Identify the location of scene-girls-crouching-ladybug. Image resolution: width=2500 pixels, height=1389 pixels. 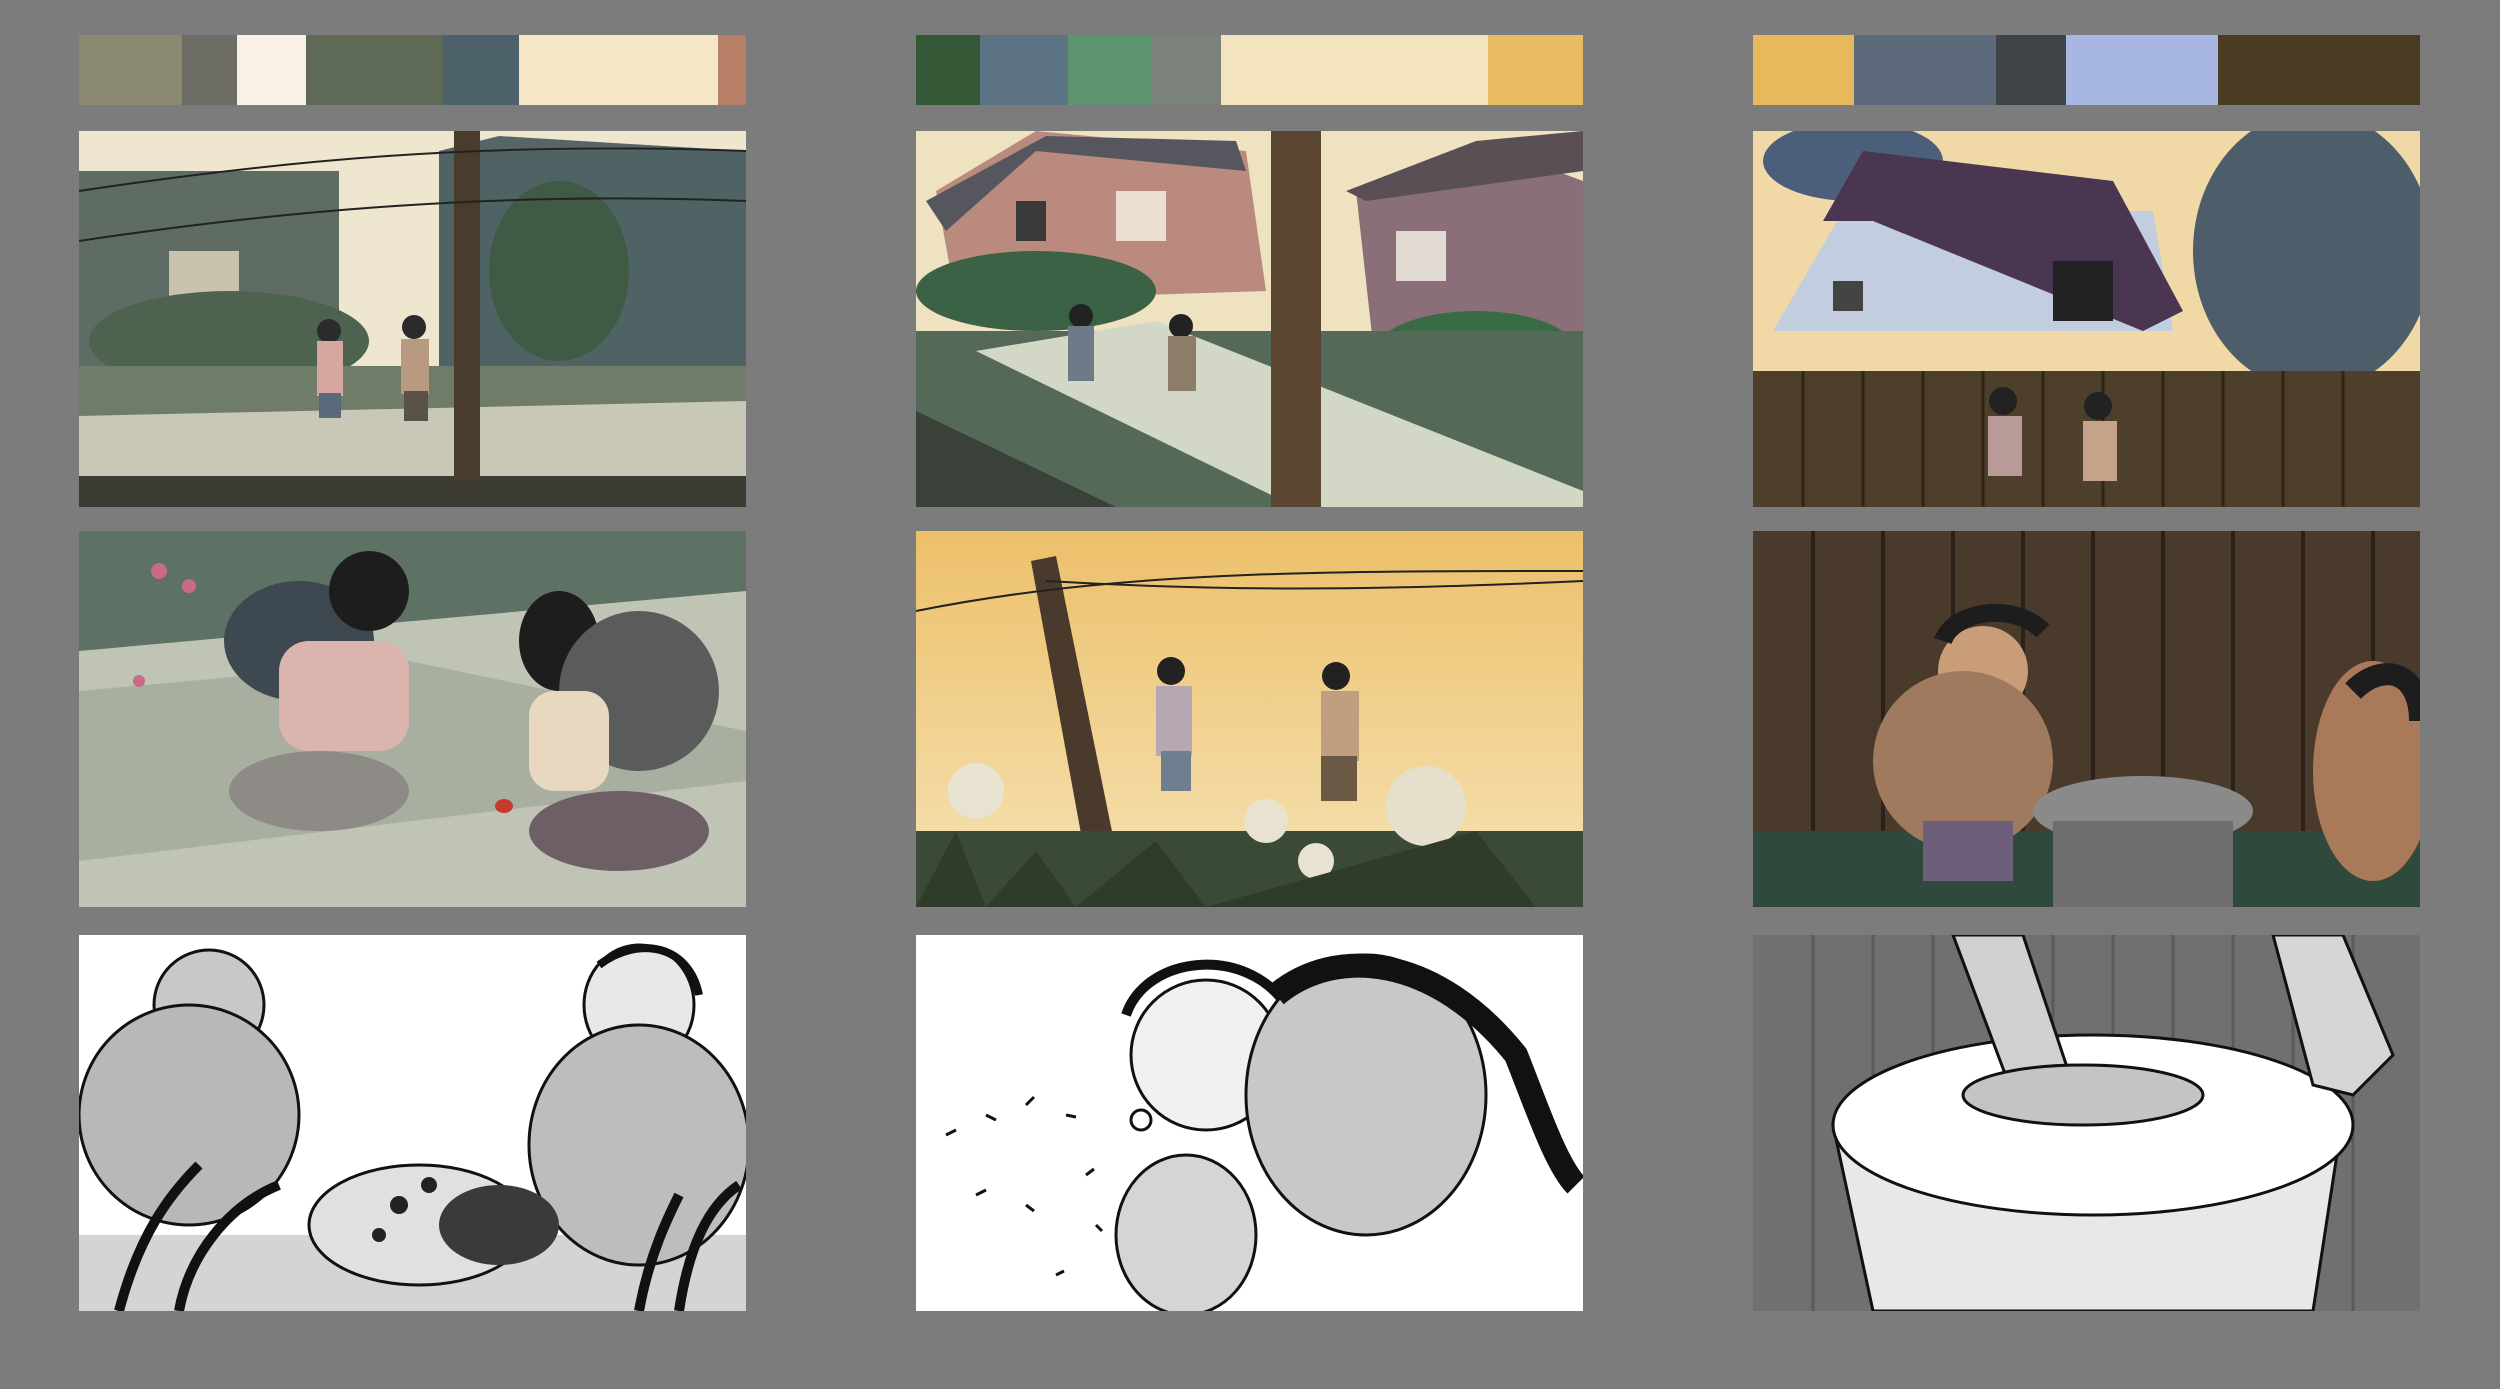
(412, 719).